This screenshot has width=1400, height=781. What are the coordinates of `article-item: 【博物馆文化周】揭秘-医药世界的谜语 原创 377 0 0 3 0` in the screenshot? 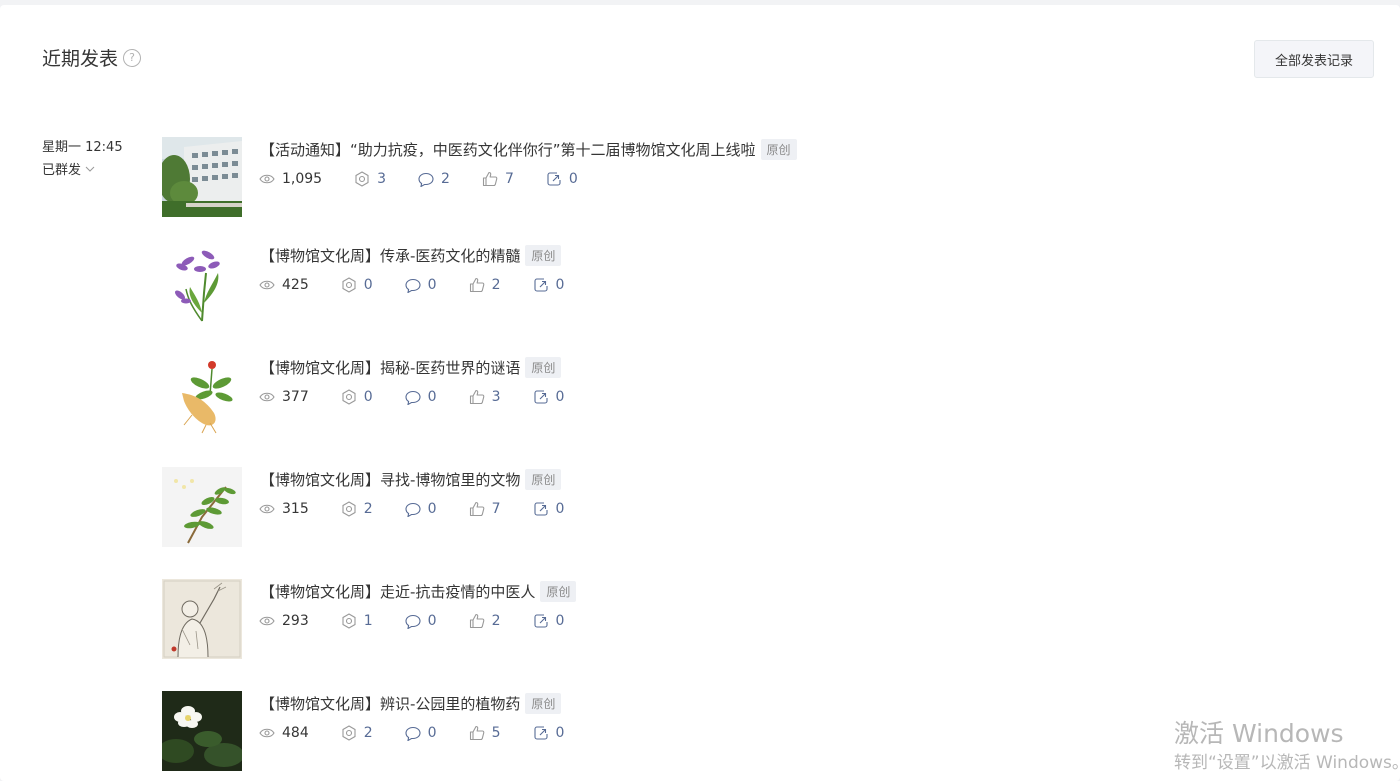 It's located at (512, 395).